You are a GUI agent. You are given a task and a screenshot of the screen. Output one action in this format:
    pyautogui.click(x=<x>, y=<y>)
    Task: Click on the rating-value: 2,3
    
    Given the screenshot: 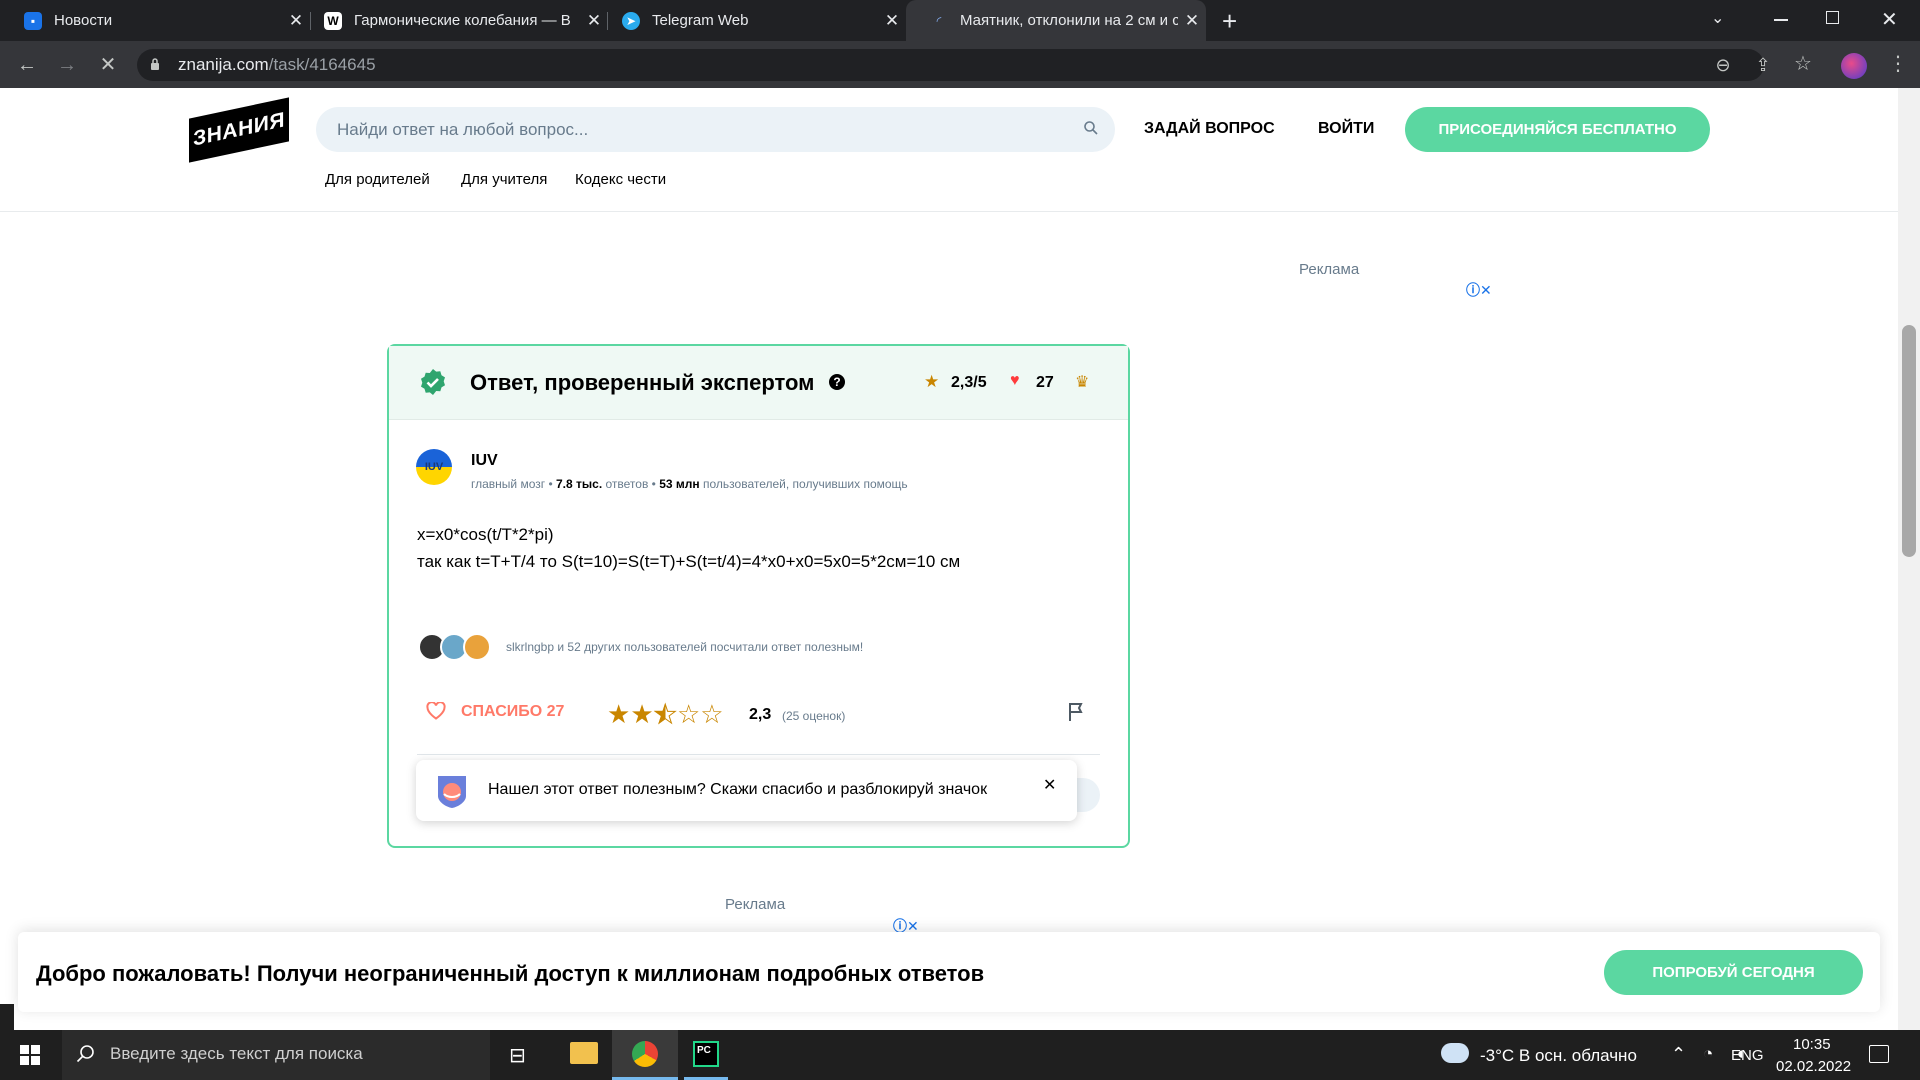 What is the action you would take?
    pyautogui.click(x=760, y=714)
    